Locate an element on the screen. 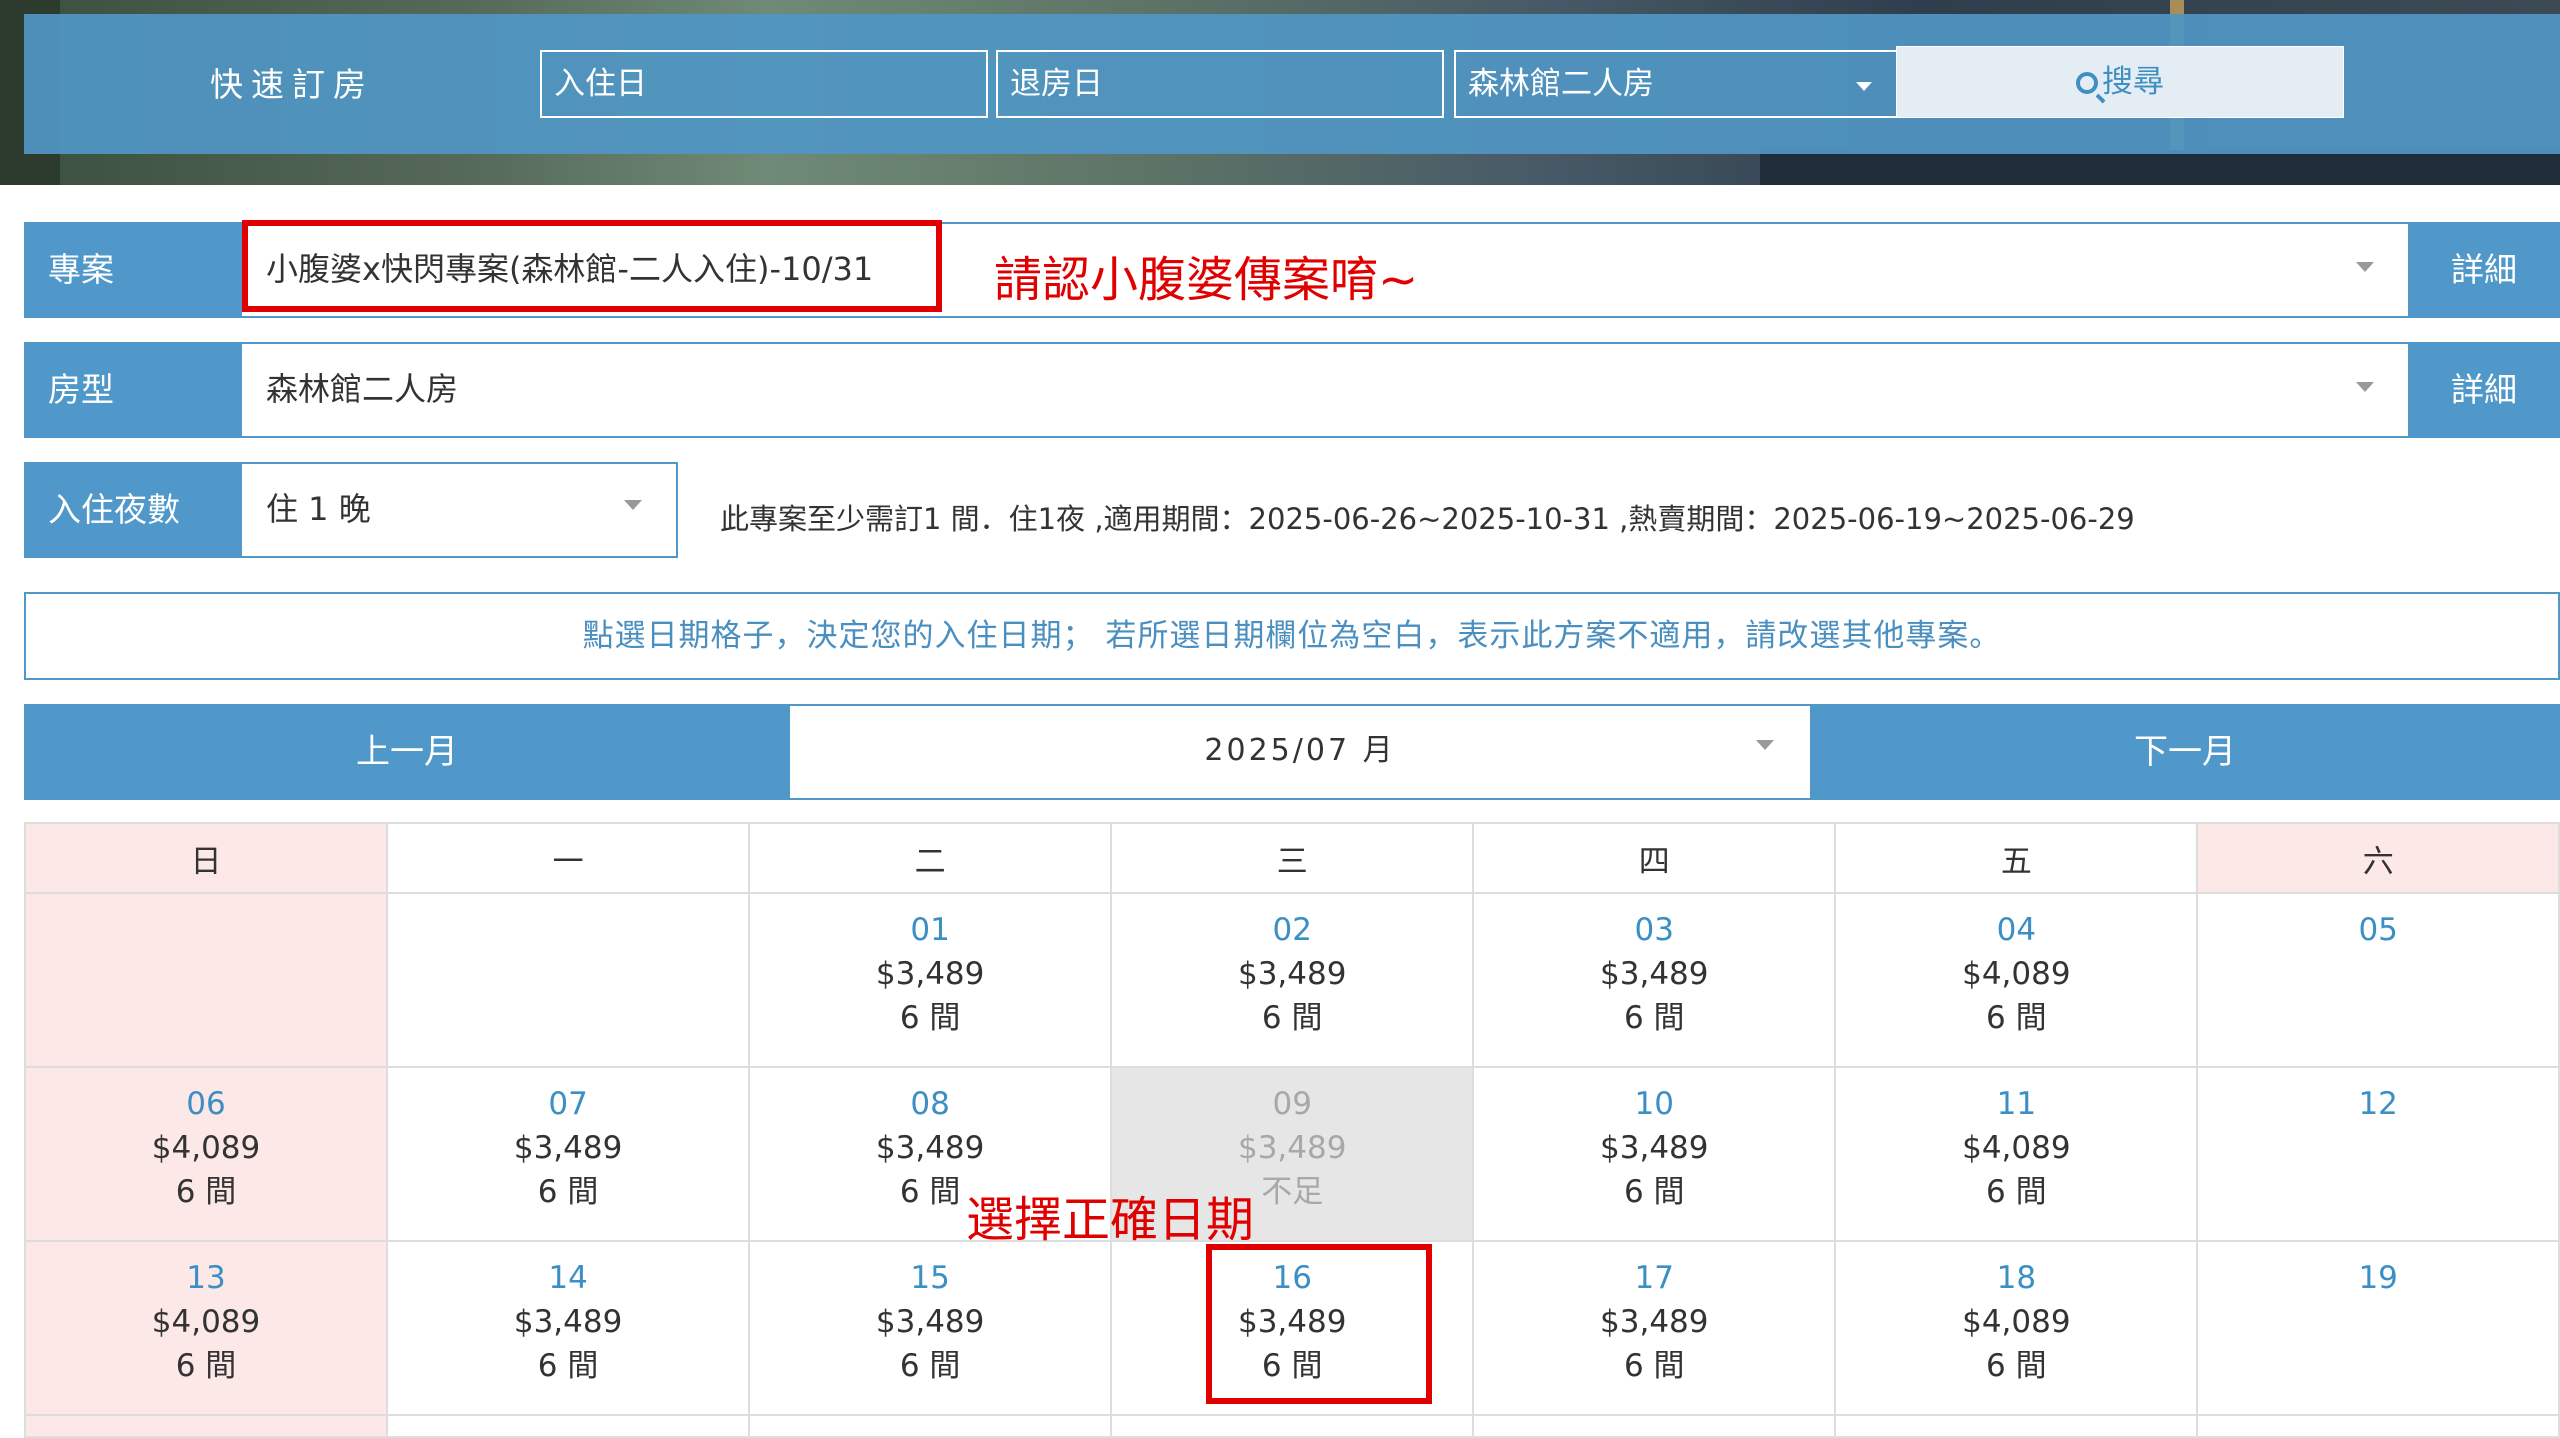 Image resolution: width=2560 pixels, height=1438 pixels. calendar-day: 13 $4,089 6 間 is located at coordinates (206, 1328).